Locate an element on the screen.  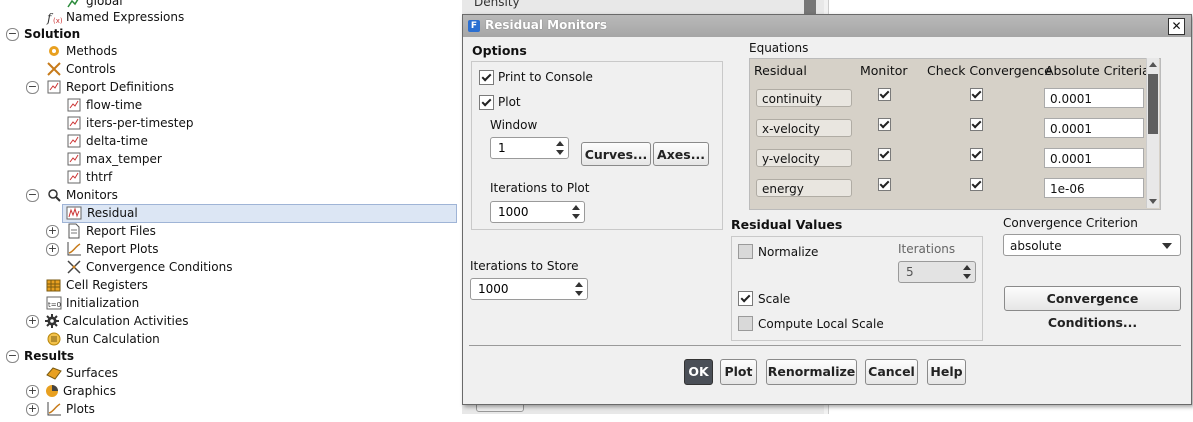
residual-name: x-velocity is located at coordinates (804, 128).